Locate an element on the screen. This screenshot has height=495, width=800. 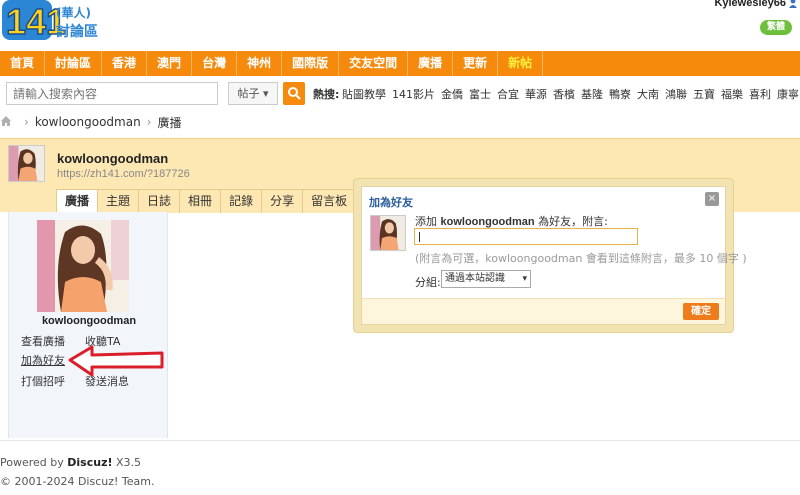
note-input is located at coordinates (526, 236).